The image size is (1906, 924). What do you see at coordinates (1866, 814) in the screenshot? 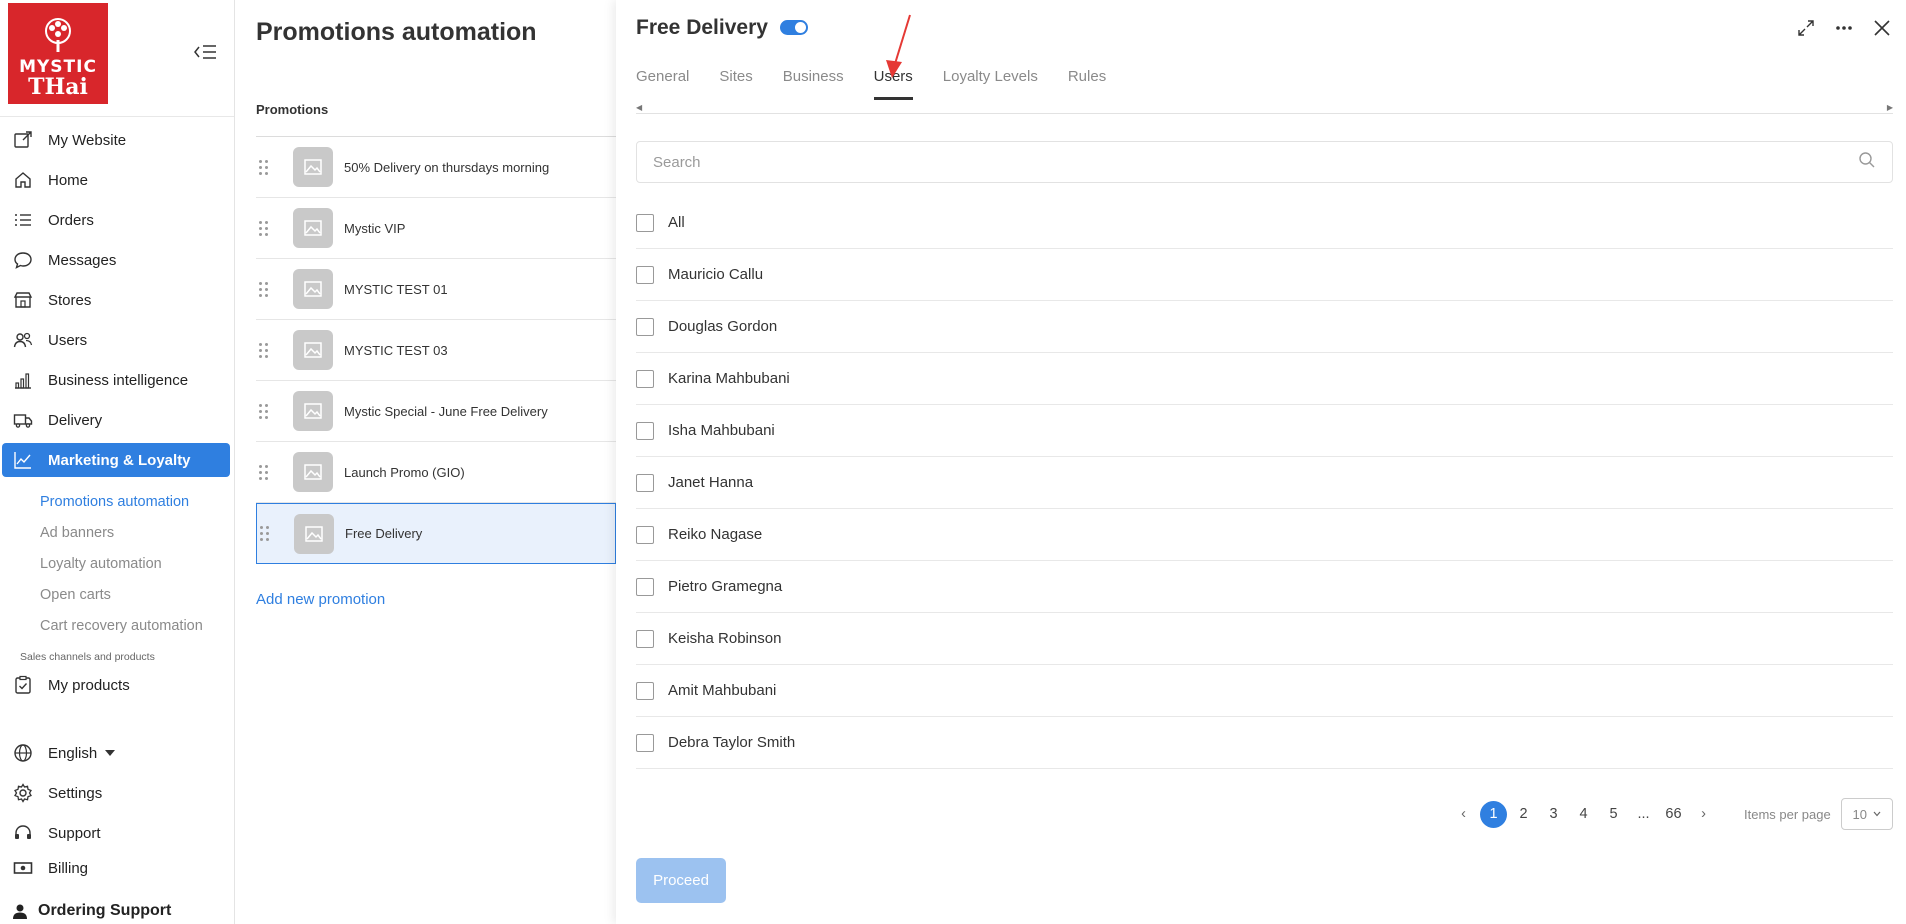
I see `items-per-page-select: 10` at bounding box center [1866, 814].